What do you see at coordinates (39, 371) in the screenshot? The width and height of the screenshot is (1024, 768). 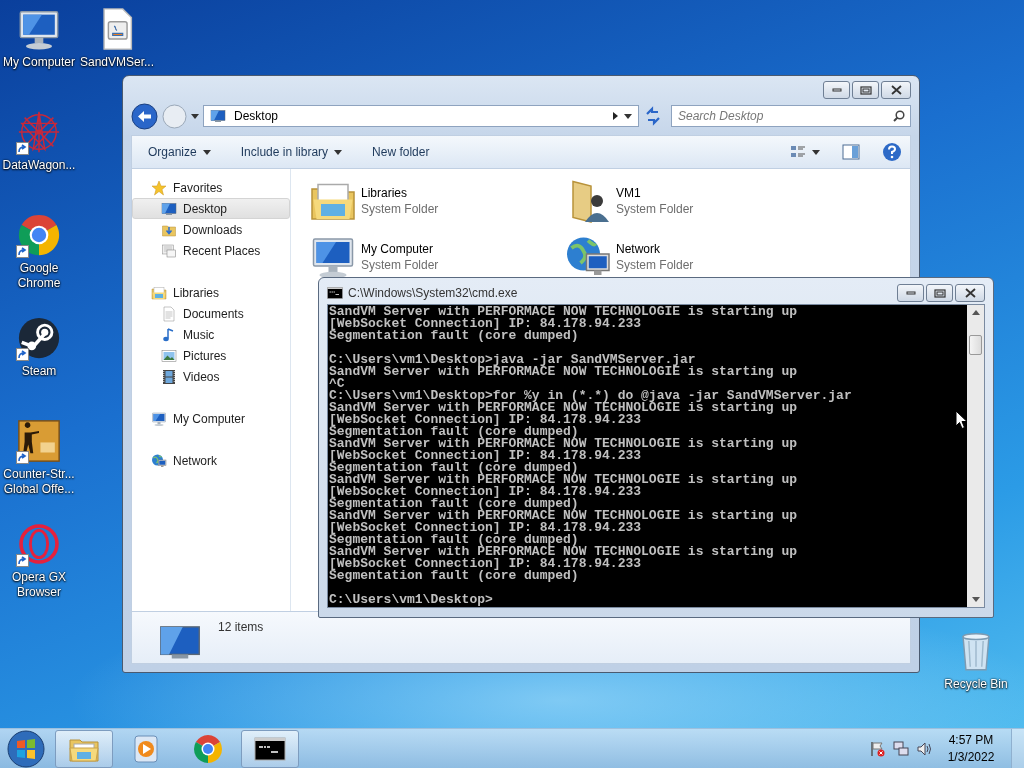 I see `desktop-icon-label: Steam` at bounding box center [39, 371].